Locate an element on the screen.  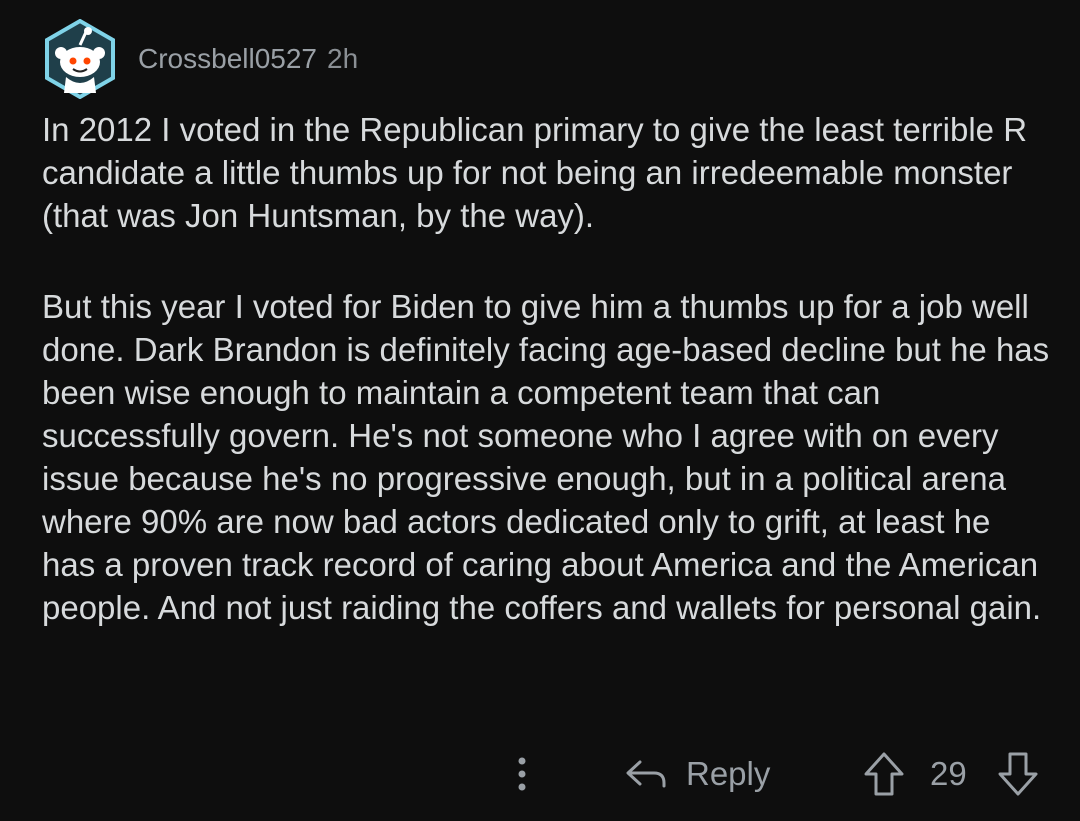
comment-timestamp: 2h is located at coordinates (343, 58).